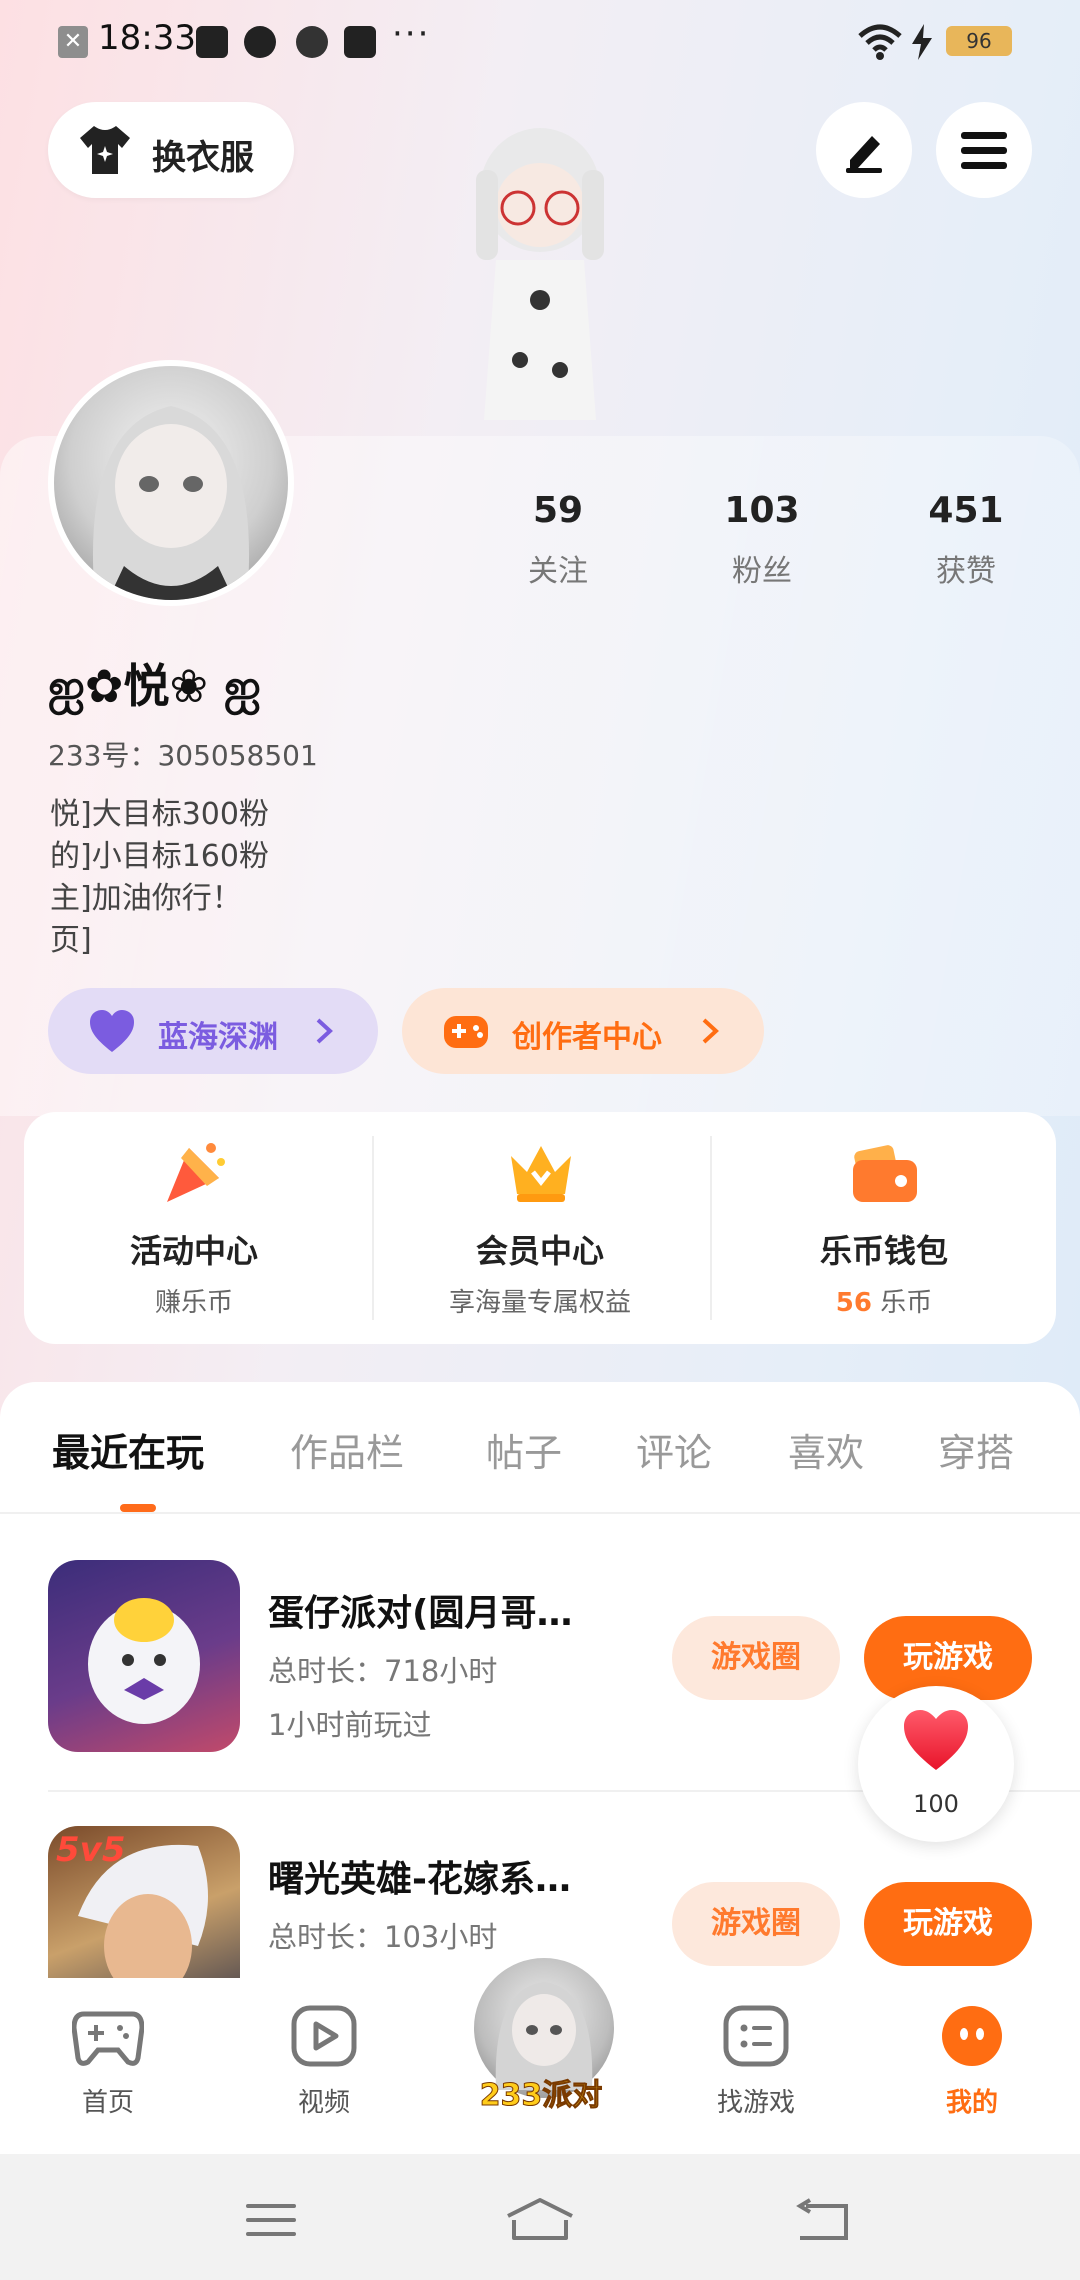 This screenshot has height=2280, width=1080. I want to click on user-id: 233号：305058501, so click(183, 755).